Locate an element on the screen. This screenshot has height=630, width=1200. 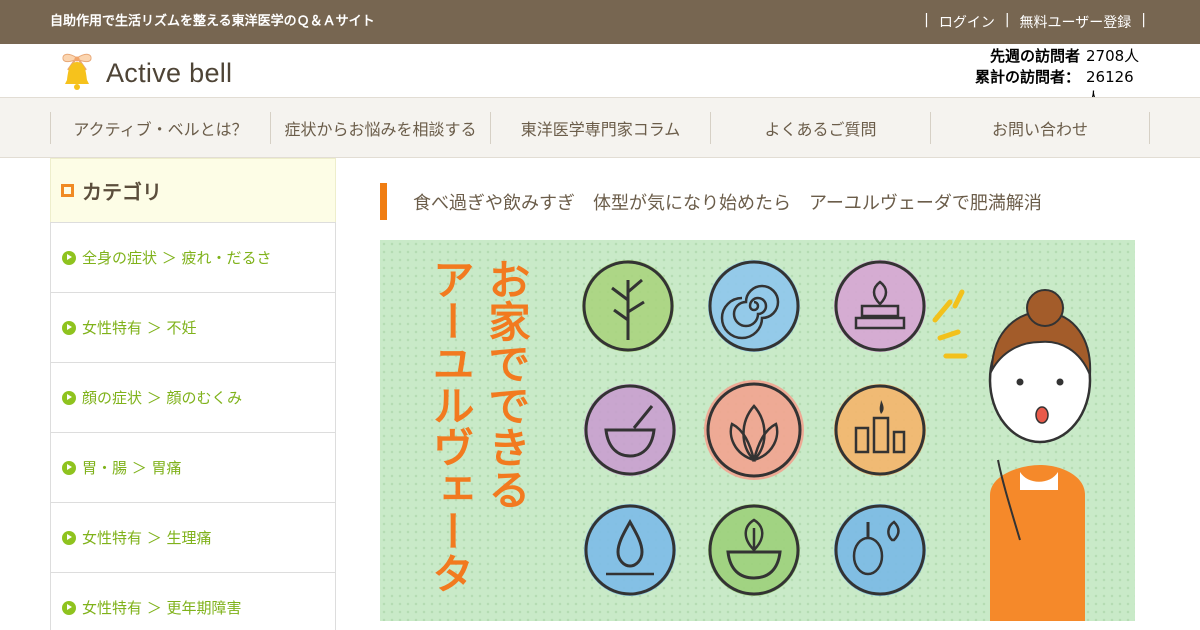
login-link: ログイン is located at coordinates (967, 22).